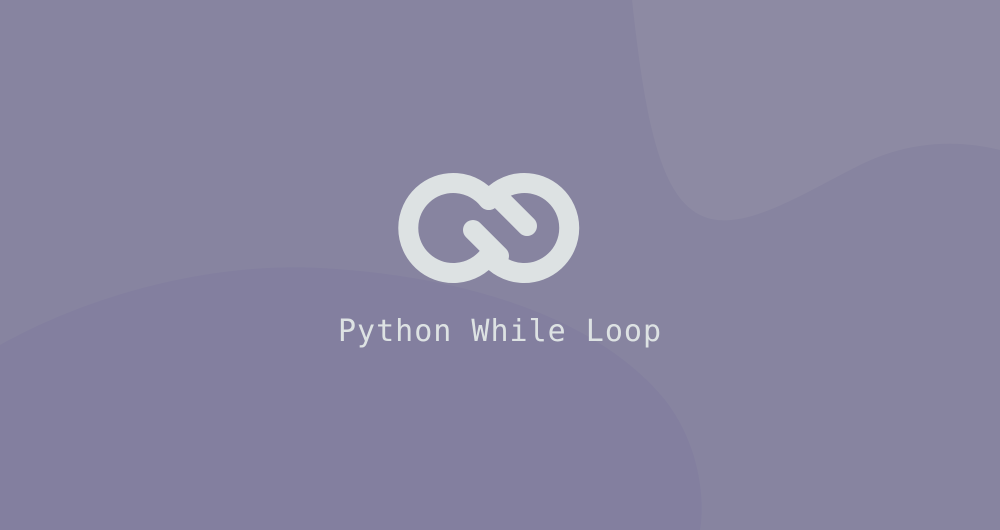  Describe the element at coordinates (500, 331) in the screenshot. I see `page-title: Python While Loop` at that location.